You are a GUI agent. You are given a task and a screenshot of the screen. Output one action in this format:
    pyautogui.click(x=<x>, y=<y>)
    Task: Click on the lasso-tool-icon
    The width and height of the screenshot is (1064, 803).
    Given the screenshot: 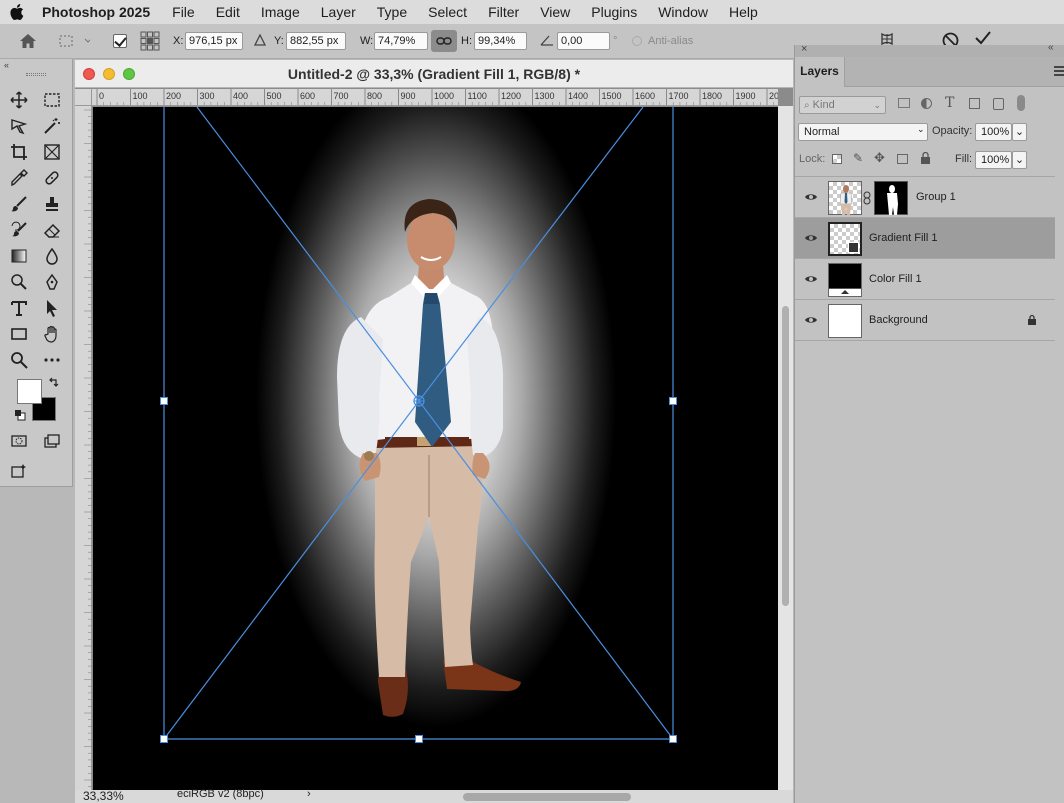 What is the action you would take?
    pyautogui.click(x=19, y=126)
    